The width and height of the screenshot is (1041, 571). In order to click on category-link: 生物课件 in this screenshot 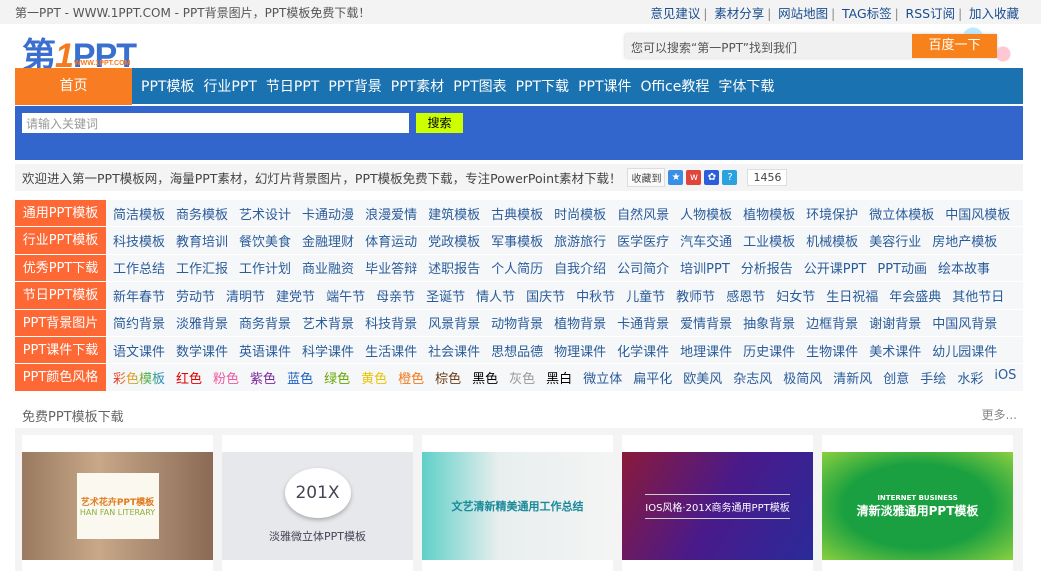, I will do `click(832, 350)`.